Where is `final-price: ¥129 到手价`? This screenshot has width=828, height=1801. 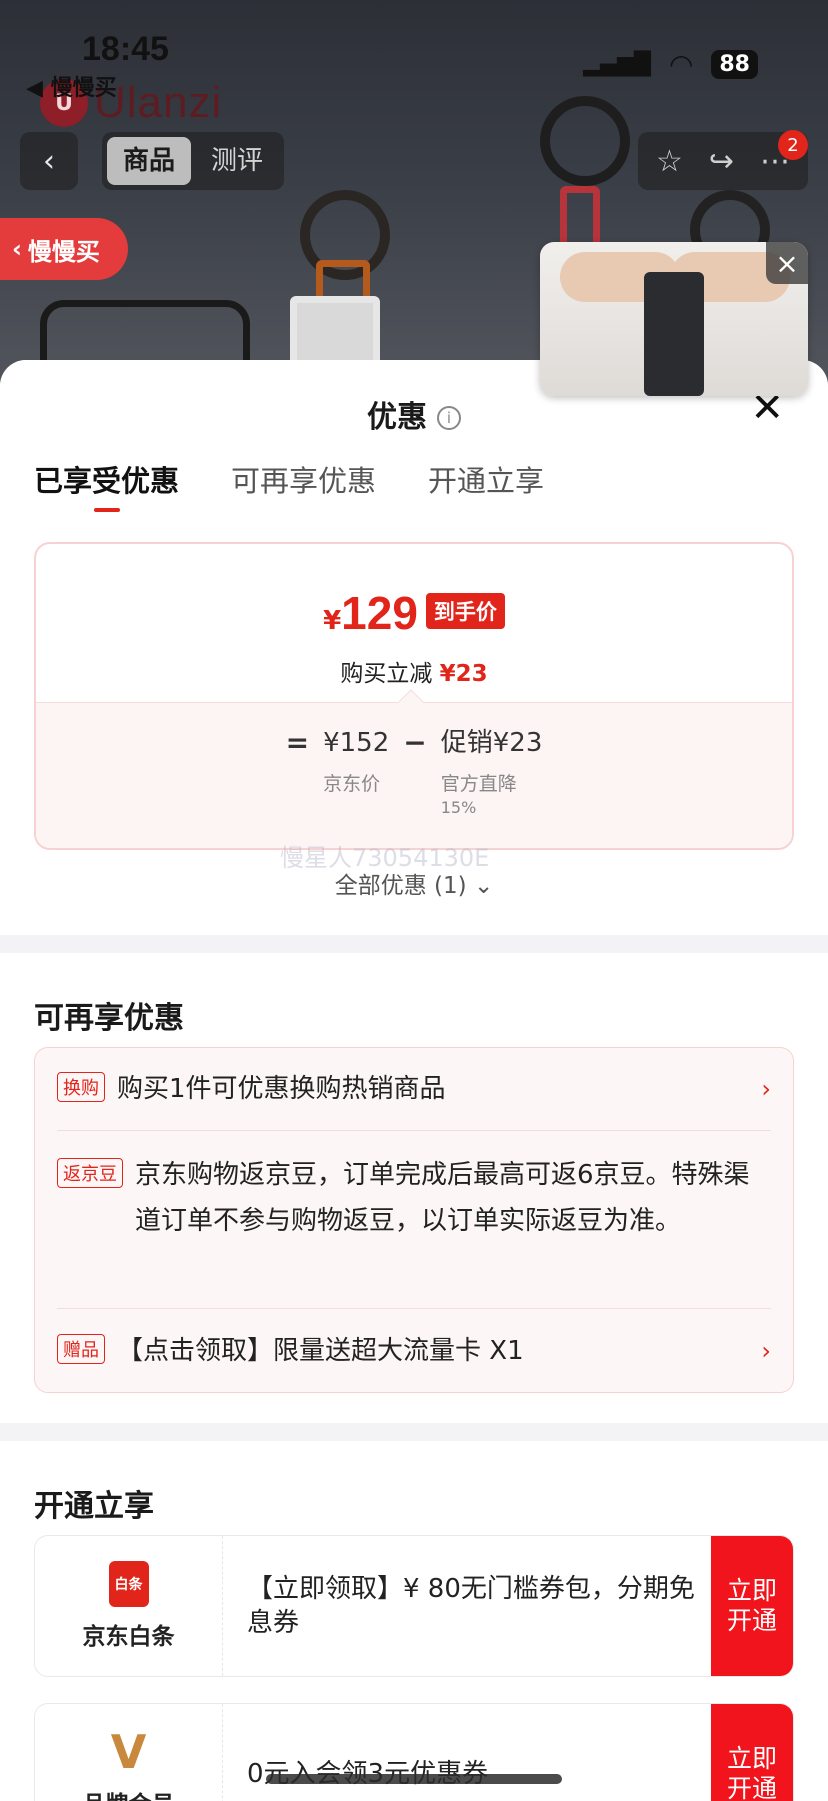 final-price: ¥129 到手价 is located at coordinates (414, 613).